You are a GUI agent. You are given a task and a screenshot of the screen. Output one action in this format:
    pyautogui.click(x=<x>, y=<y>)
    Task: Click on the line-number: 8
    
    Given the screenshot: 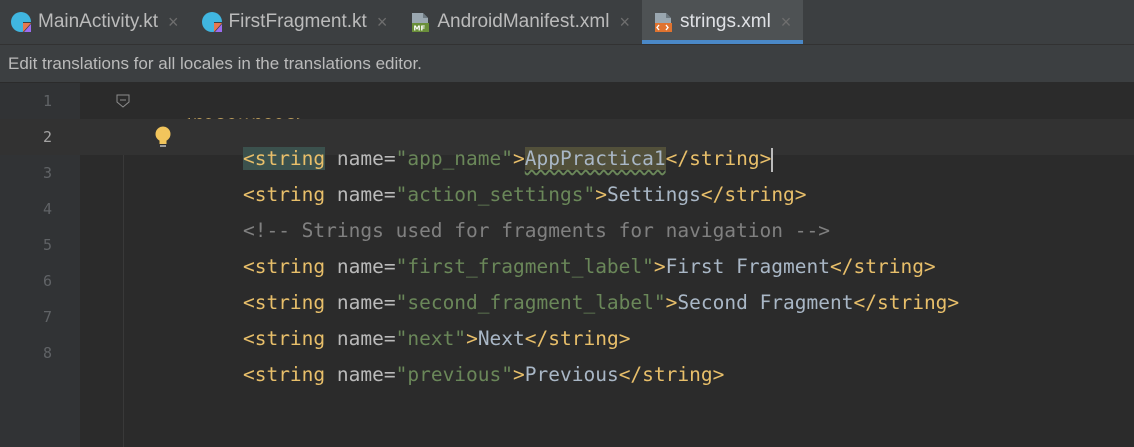 What is the action you would take?
    pyautogui.click(x=47, y=353)
    